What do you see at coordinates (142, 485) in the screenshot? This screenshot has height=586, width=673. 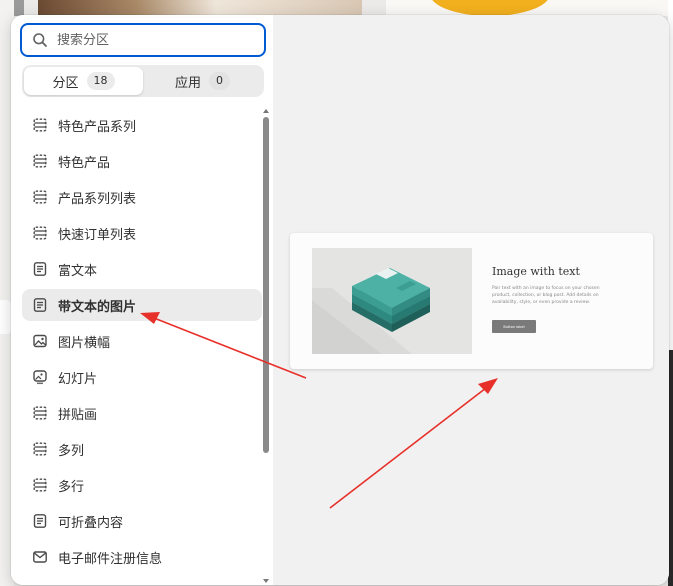 I see `section-item: 多行` at bounding box center [142, 485].